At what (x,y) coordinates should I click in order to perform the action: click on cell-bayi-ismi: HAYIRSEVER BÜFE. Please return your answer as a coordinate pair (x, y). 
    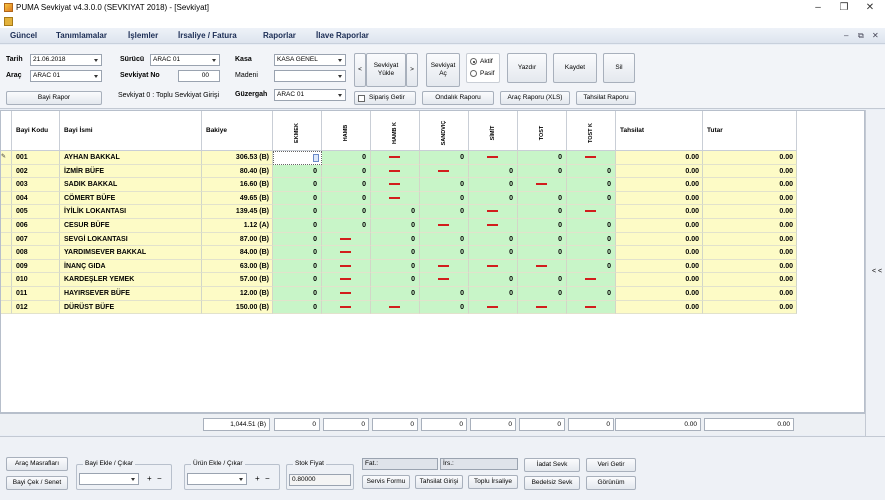
    Looking at the image, I should click on (131, 294).